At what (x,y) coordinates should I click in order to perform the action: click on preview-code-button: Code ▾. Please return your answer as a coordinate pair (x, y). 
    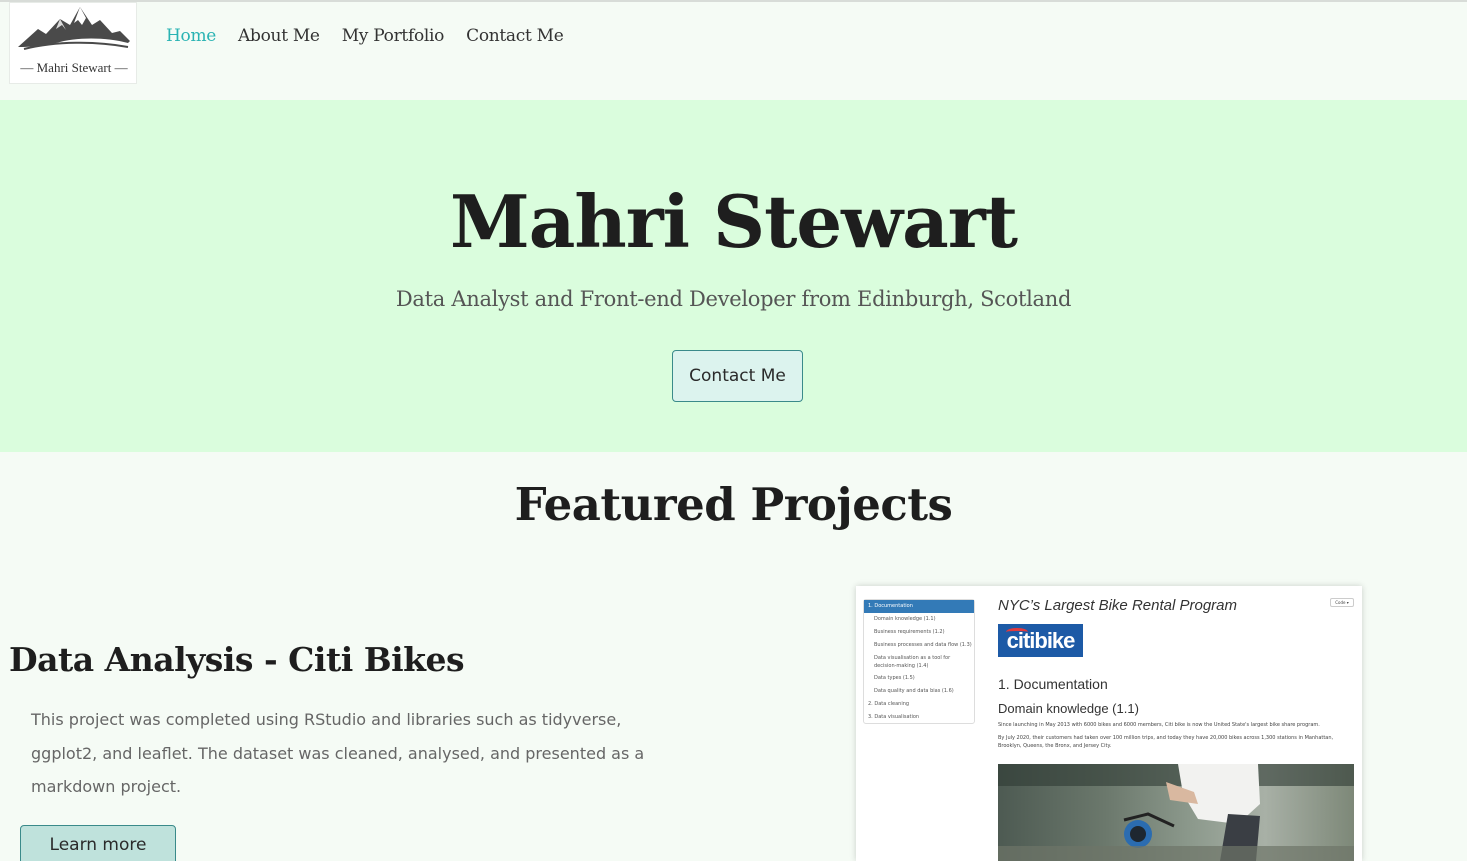
    Looking at the image, I should click on (1342, 602).